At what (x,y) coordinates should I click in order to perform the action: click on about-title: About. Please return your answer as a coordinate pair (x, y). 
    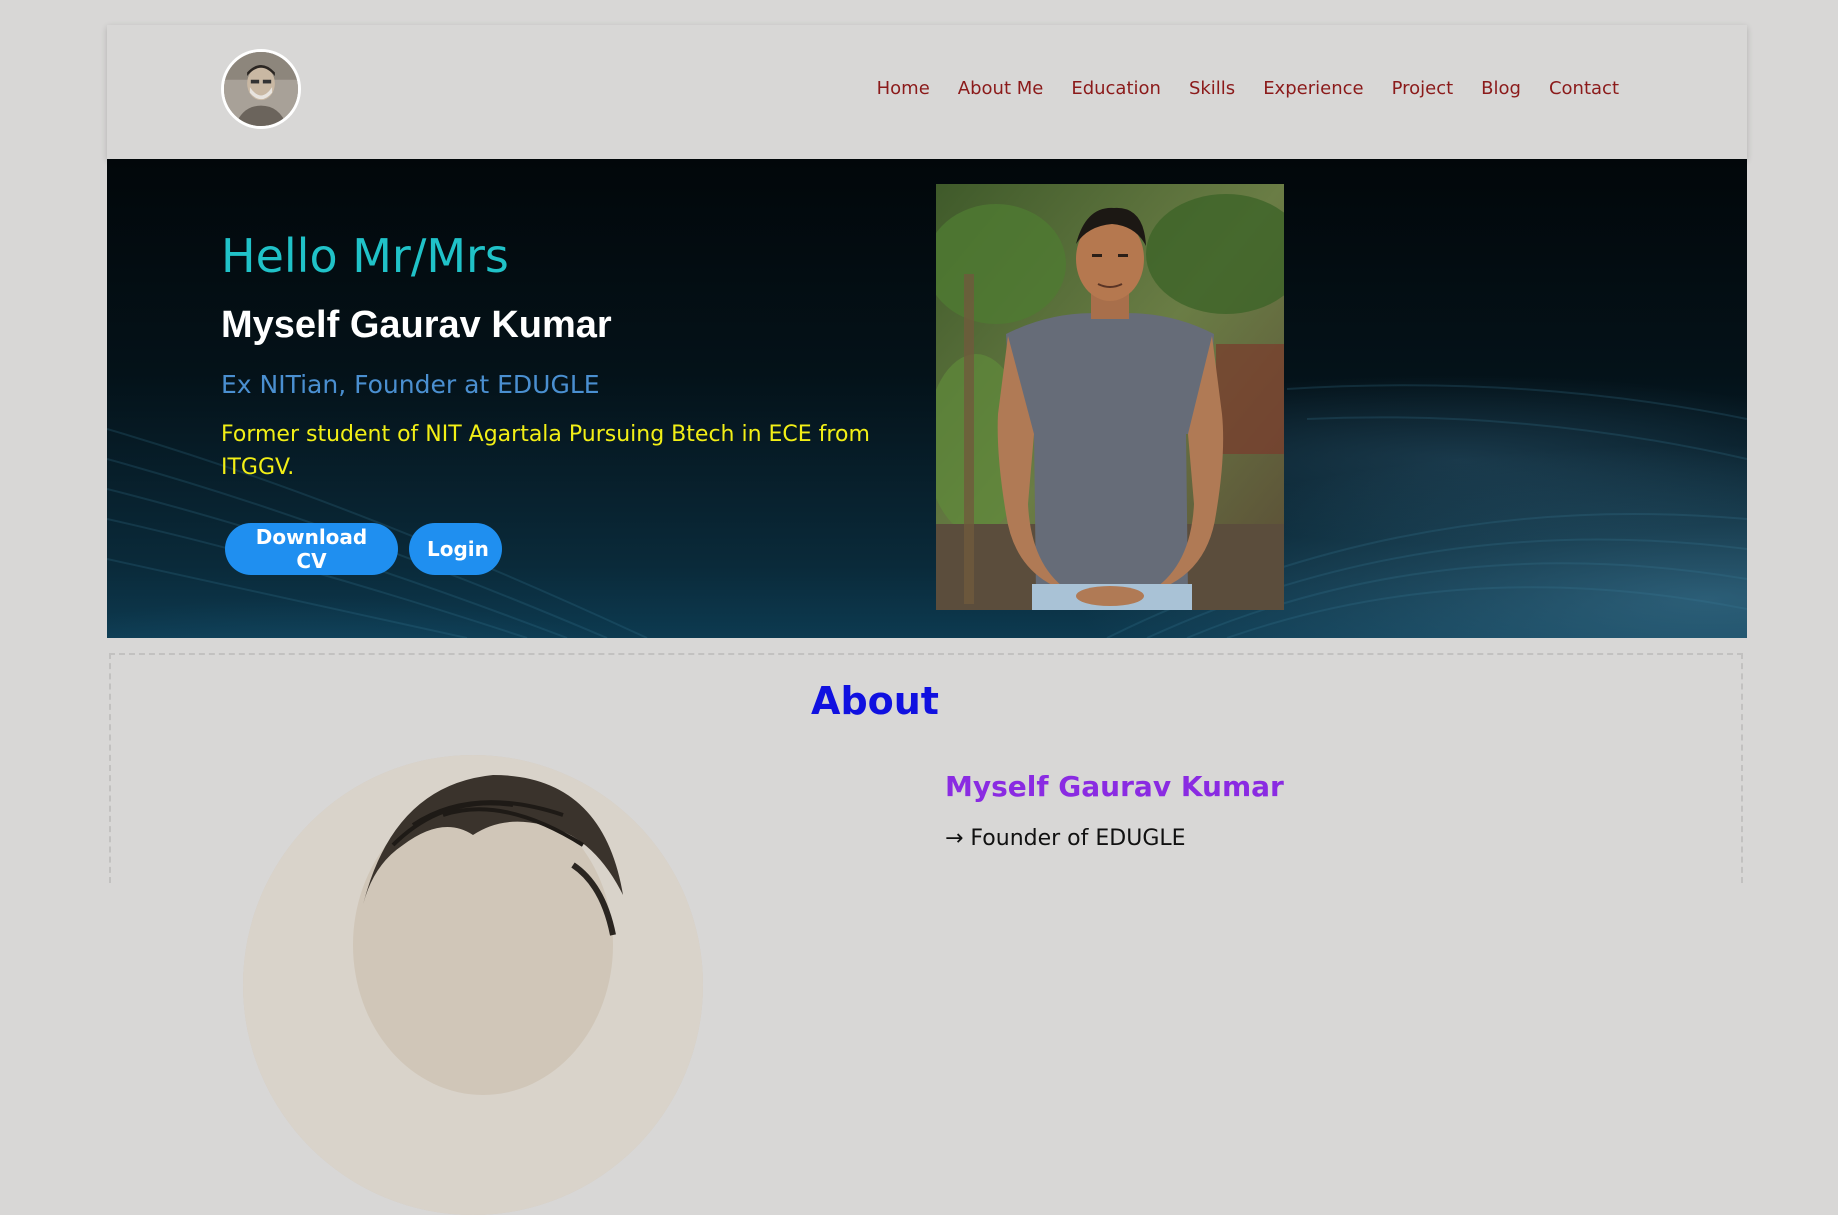
    Looking at the image, I should click on (875, 701).